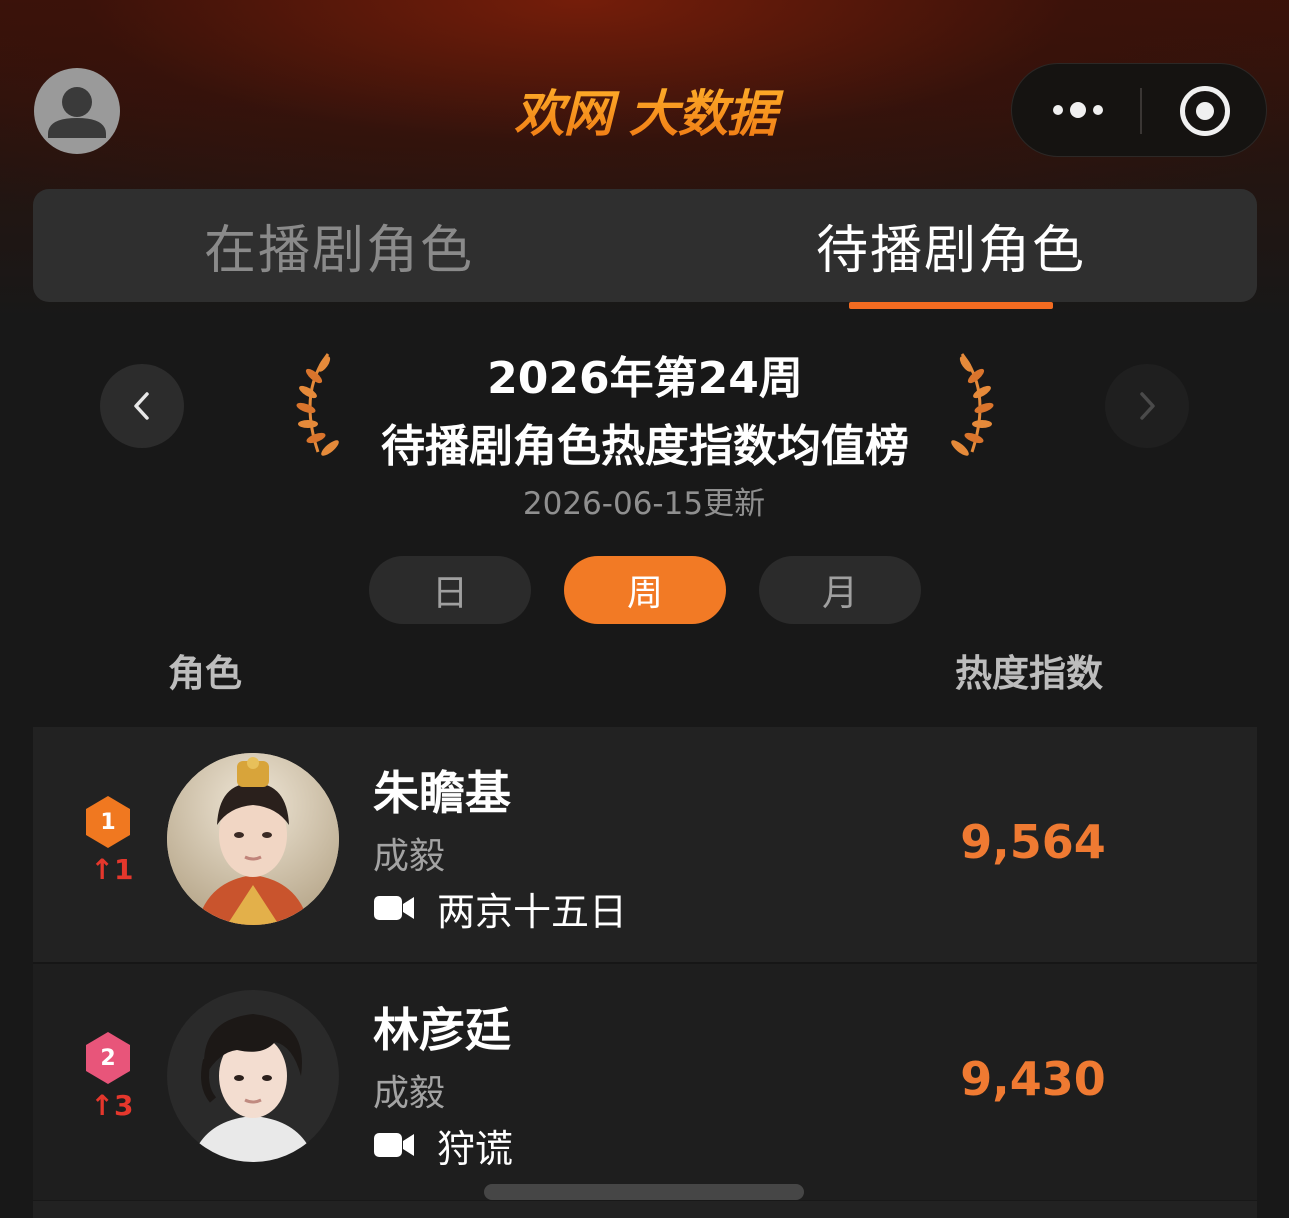 This screenshot has width=1289, height=1218. I want to click on tab-airing-roles: 在播剧角色, so click(339, 245).